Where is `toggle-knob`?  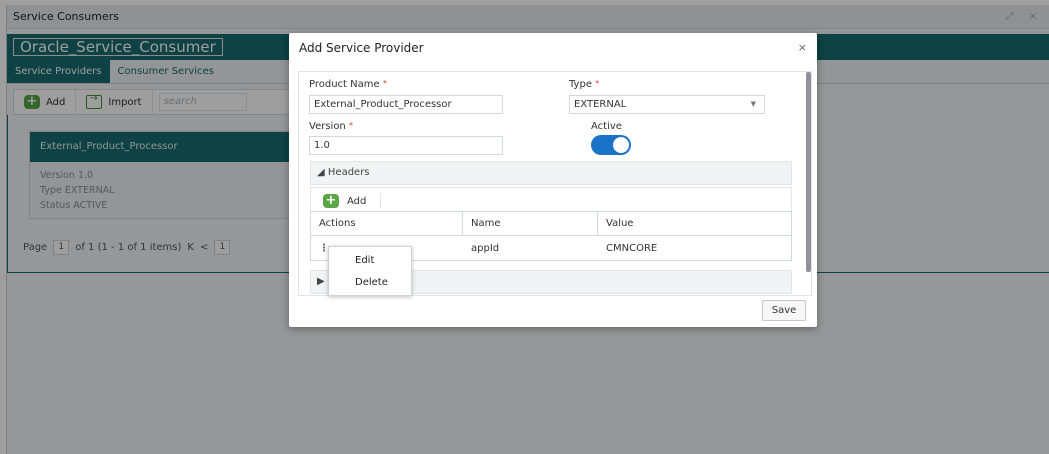 toggle-knob is located at coordinates (621, 145).